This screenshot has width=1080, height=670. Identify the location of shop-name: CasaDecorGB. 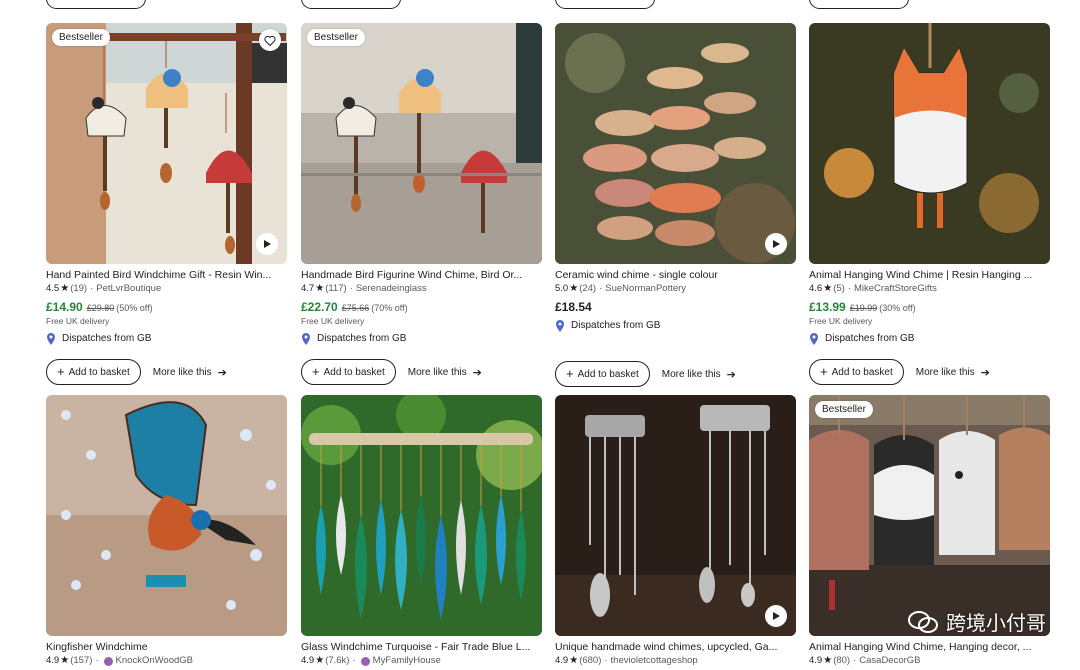
(889, 661).